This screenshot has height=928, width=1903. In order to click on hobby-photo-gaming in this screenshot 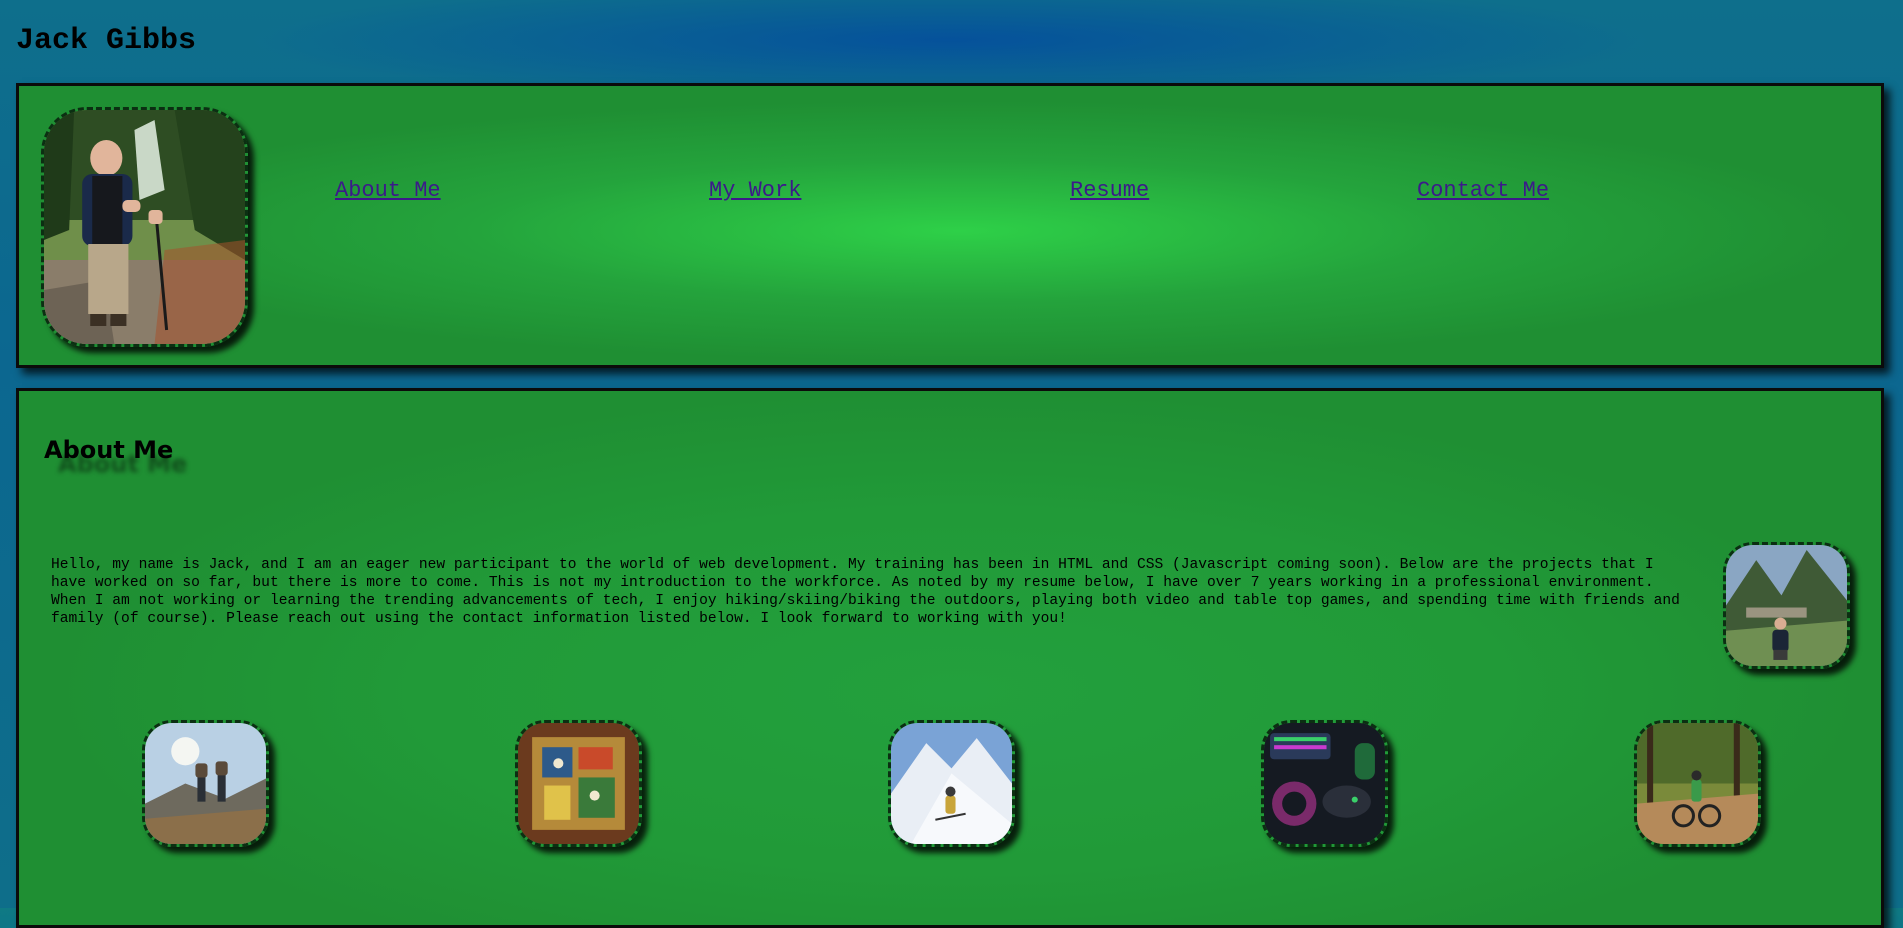, I will do `click(1324, 783)`.